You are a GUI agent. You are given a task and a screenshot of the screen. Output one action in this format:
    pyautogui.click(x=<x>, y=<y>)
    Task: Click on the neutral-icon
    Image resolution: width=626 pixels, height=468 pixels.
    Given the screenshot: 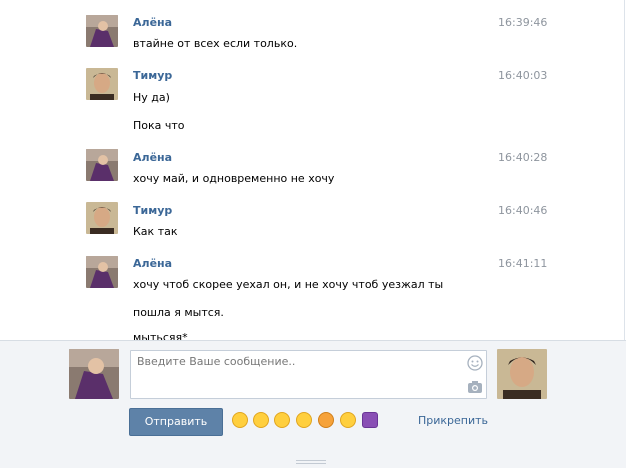 What is the action you would take?
    pyautogui.click(x=282, y=420)
    